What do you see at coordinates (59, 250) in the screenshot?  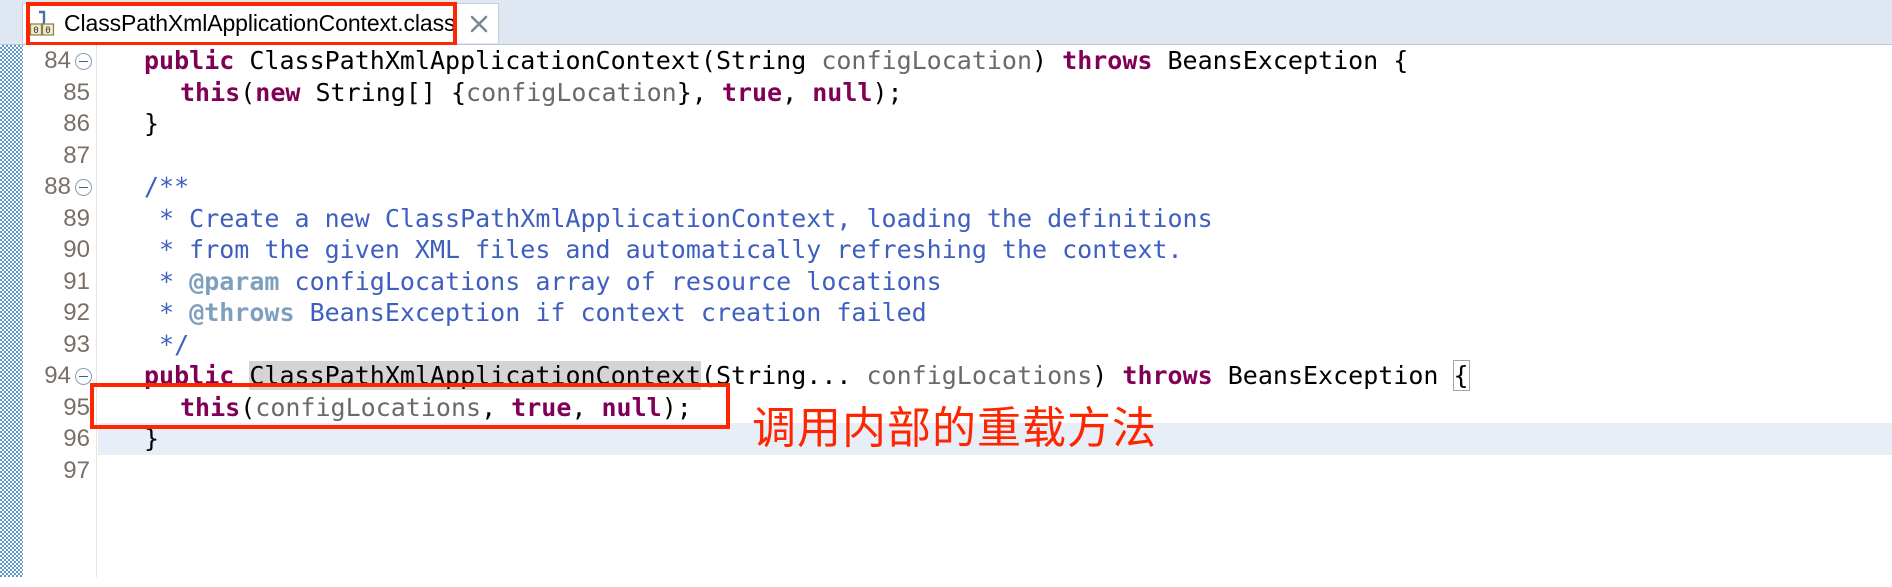 I see `line-number: 90` at bounding box center [59, 250].